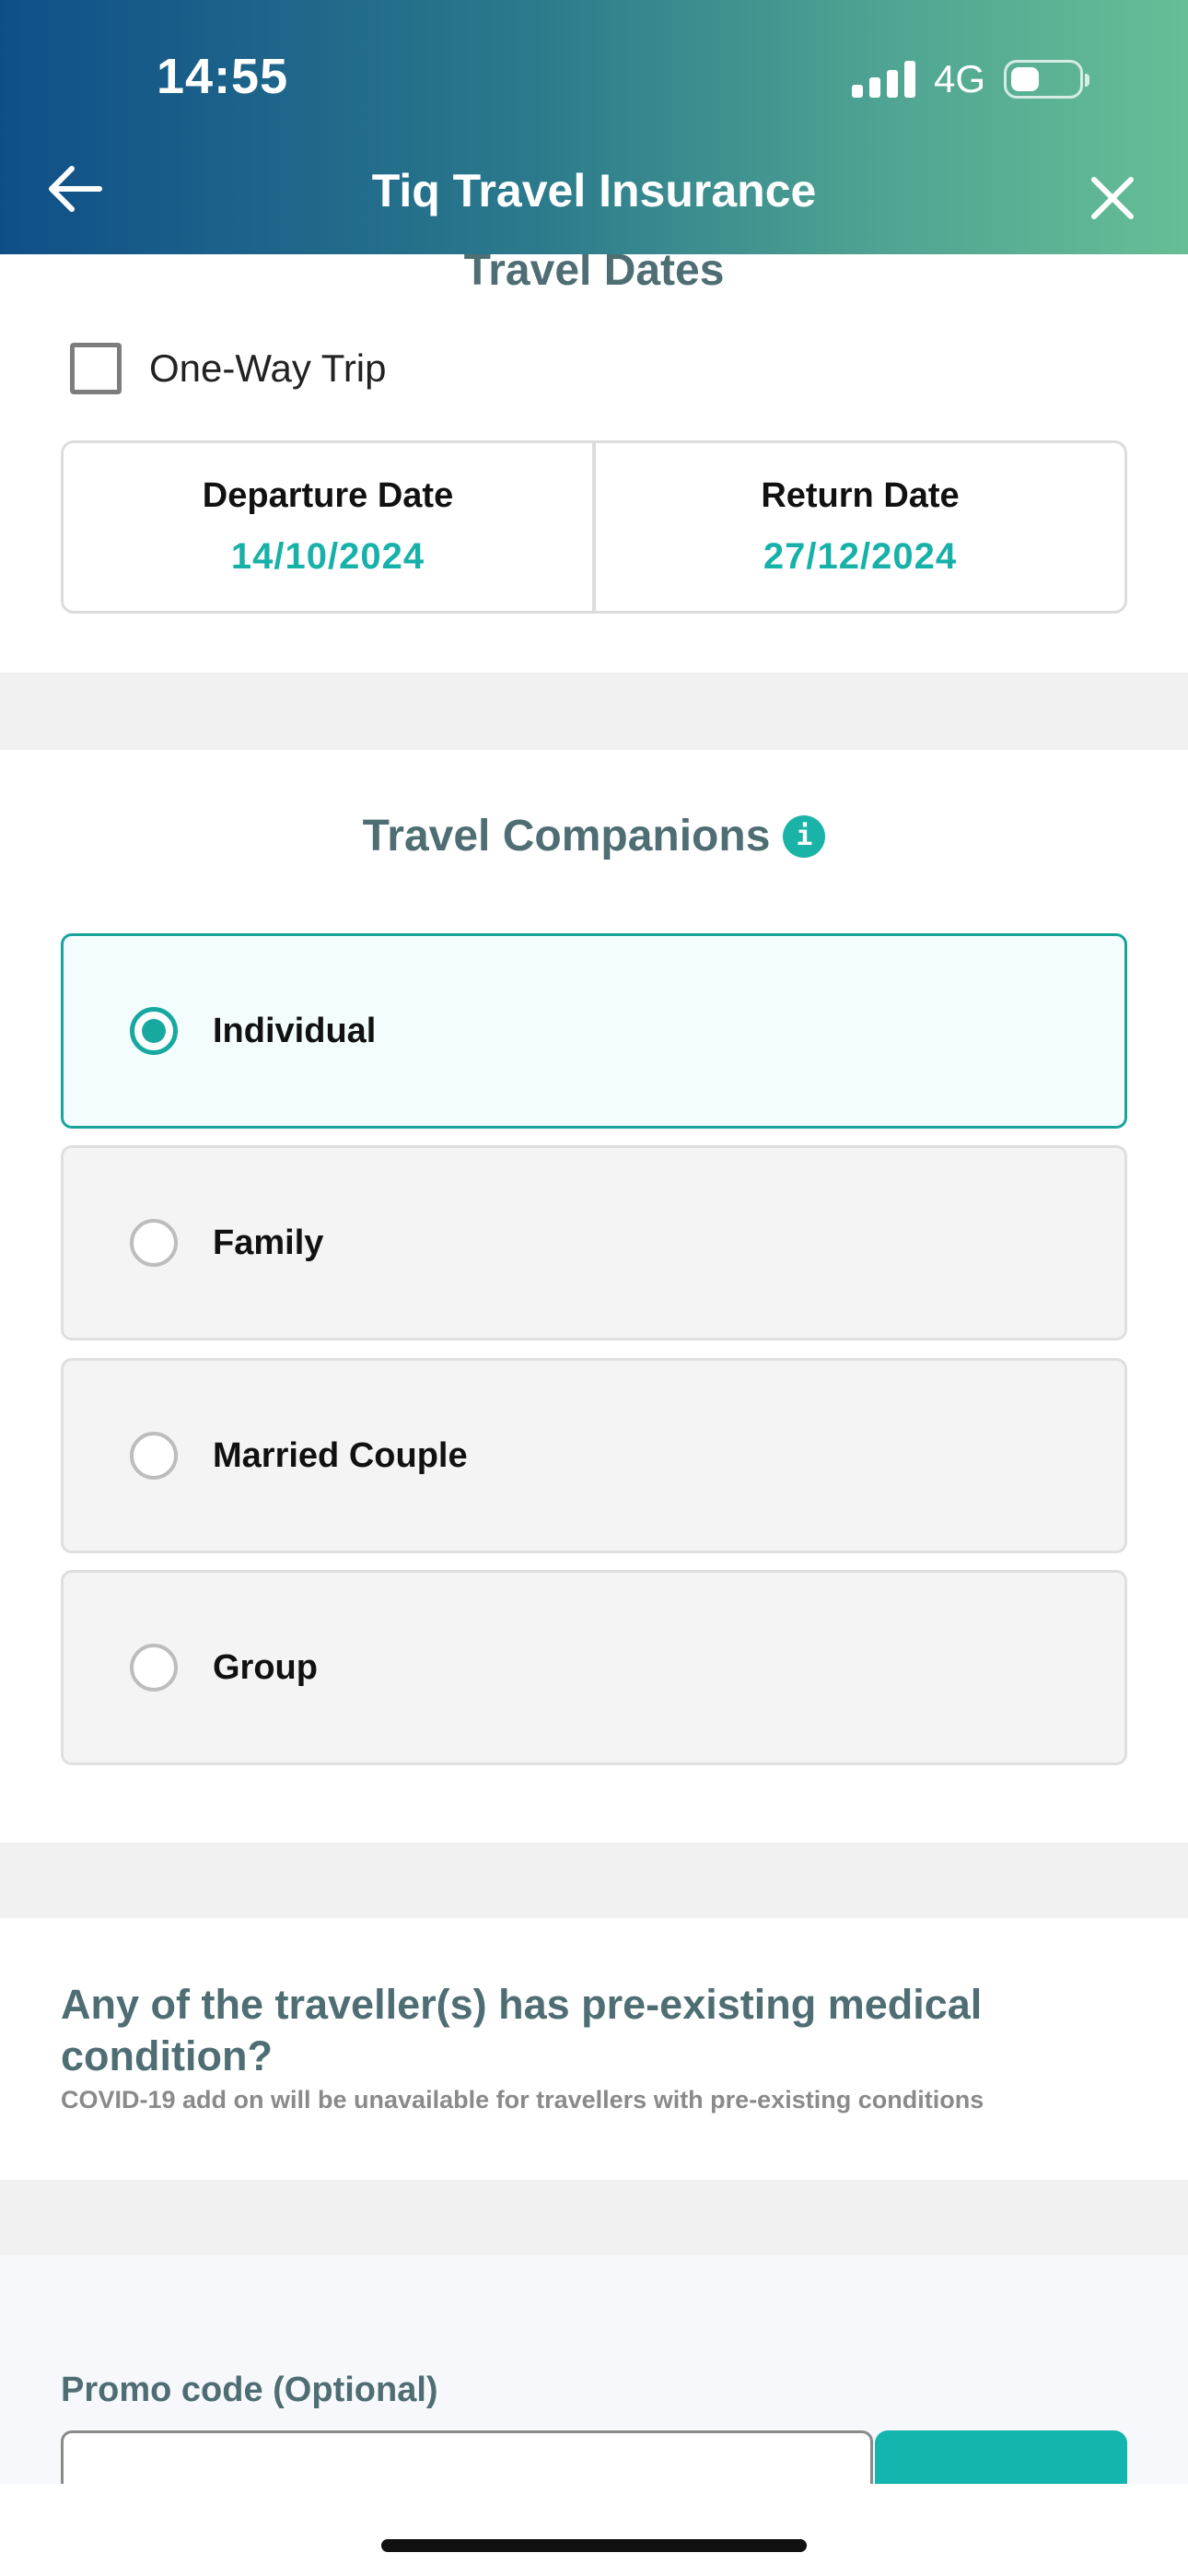 This screenshot has width=1188, height=2576. I want to click on departure-date-label: Departure Date, so click(328, 495).